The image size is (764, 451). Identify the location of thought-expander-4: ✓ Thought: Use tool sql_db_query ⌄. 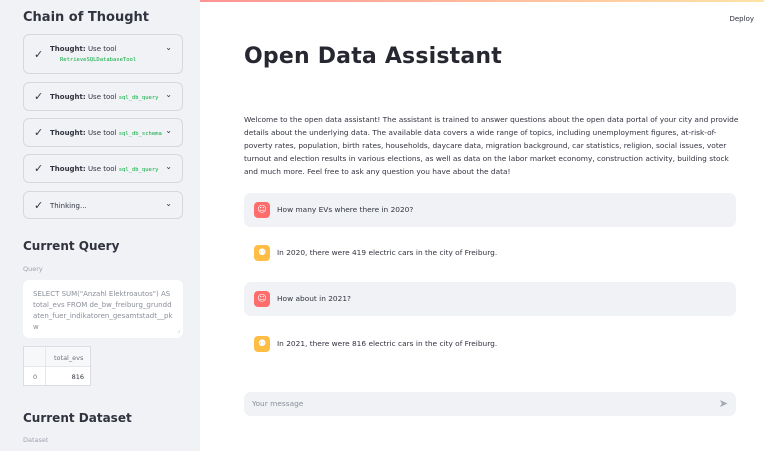
(103, 168).